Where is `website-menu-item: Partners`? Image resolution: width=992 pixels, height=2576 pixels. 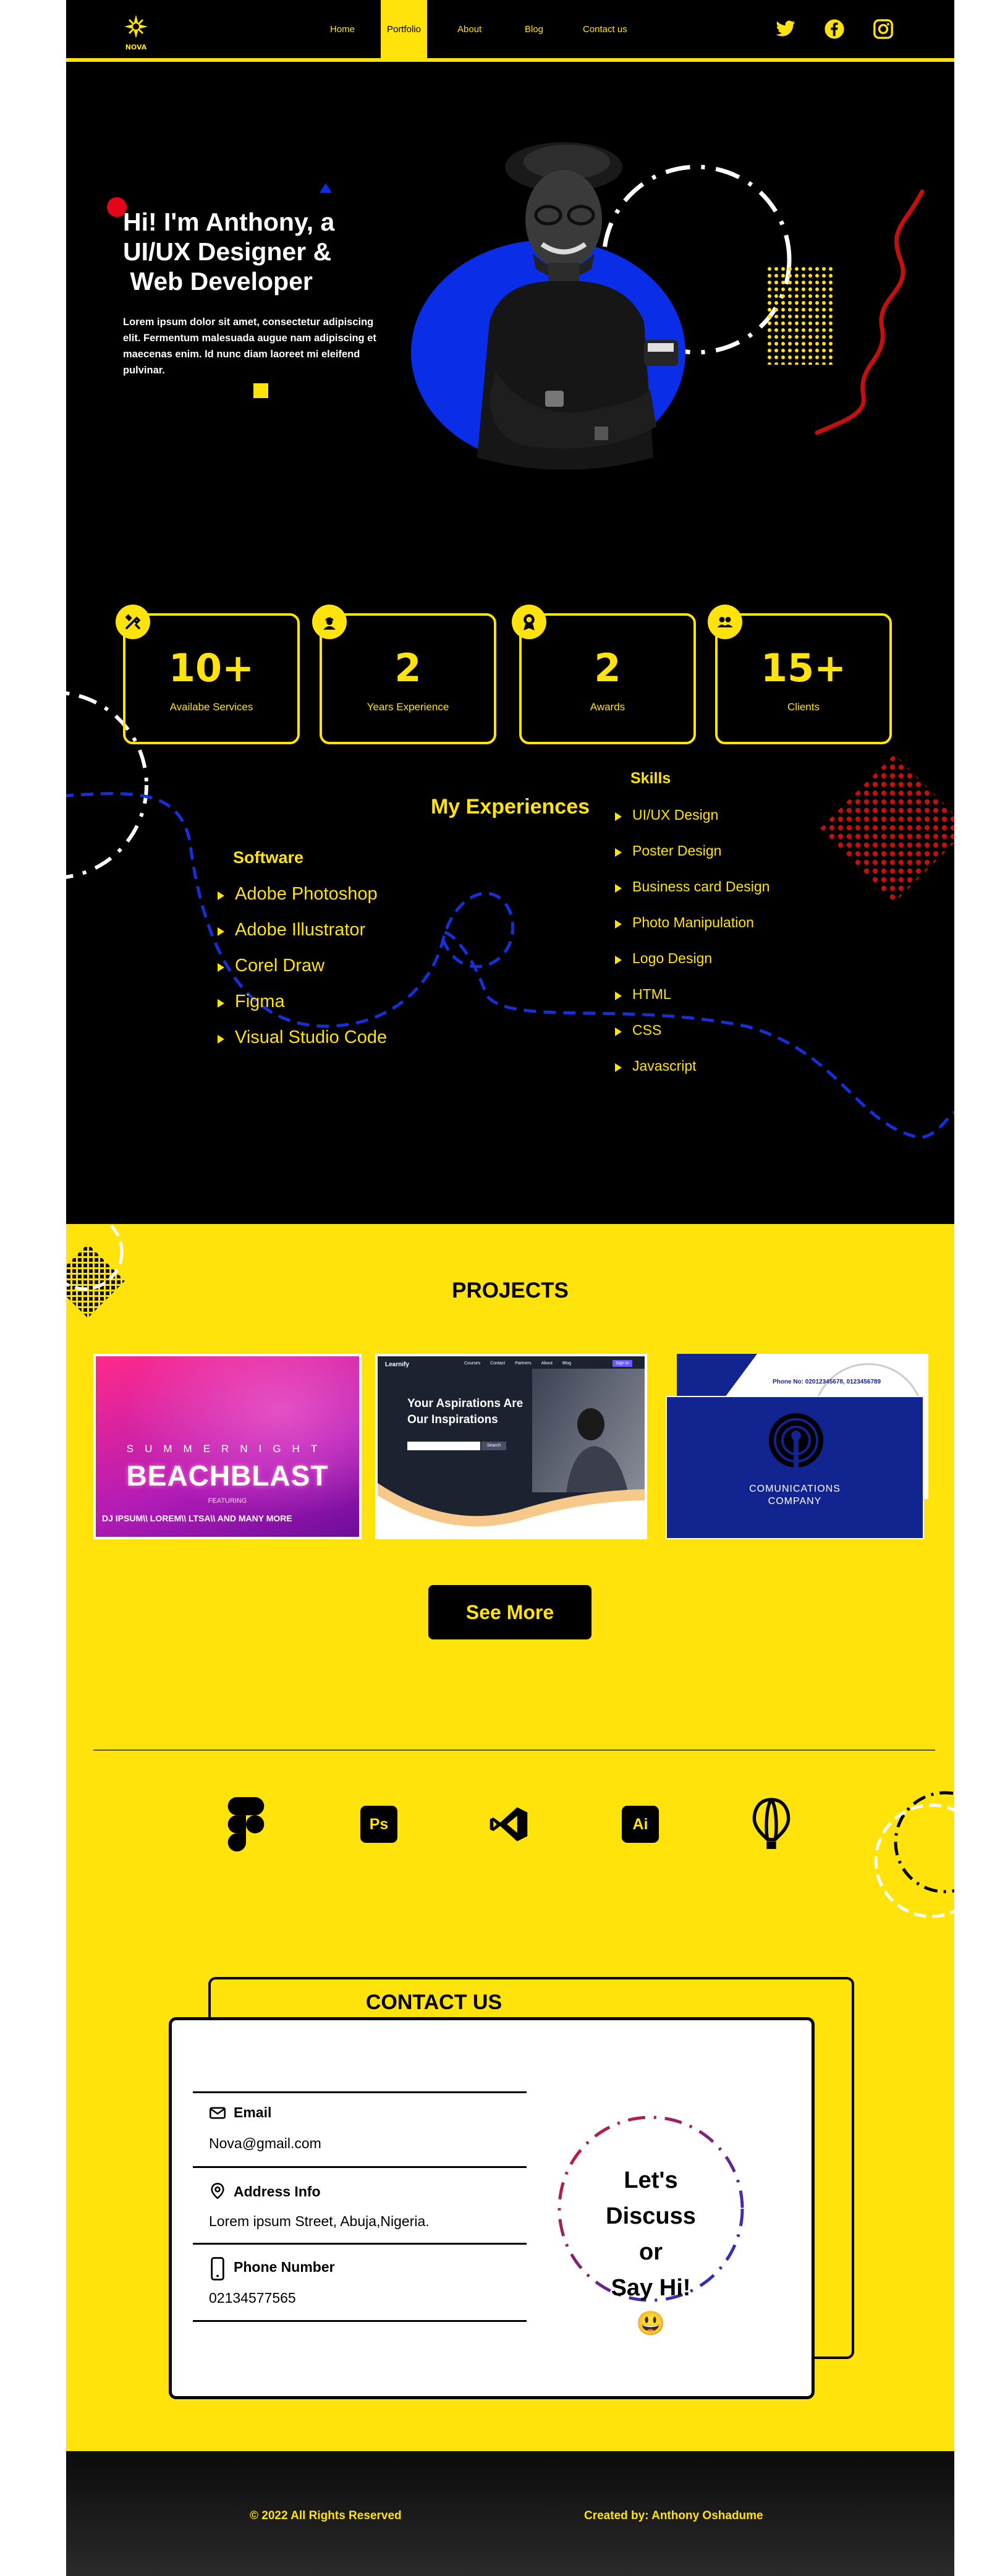 website-menu-item: Partners is located at coordinates (523, 1363).